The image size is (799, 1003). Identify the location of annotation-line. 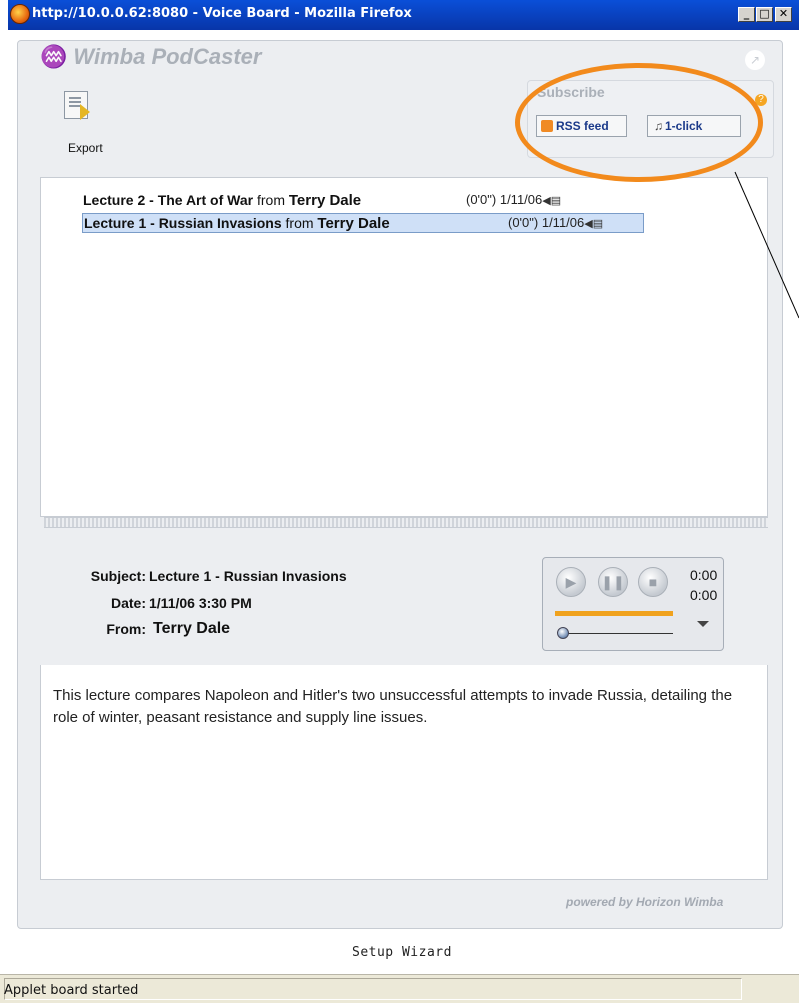
(766, 245).